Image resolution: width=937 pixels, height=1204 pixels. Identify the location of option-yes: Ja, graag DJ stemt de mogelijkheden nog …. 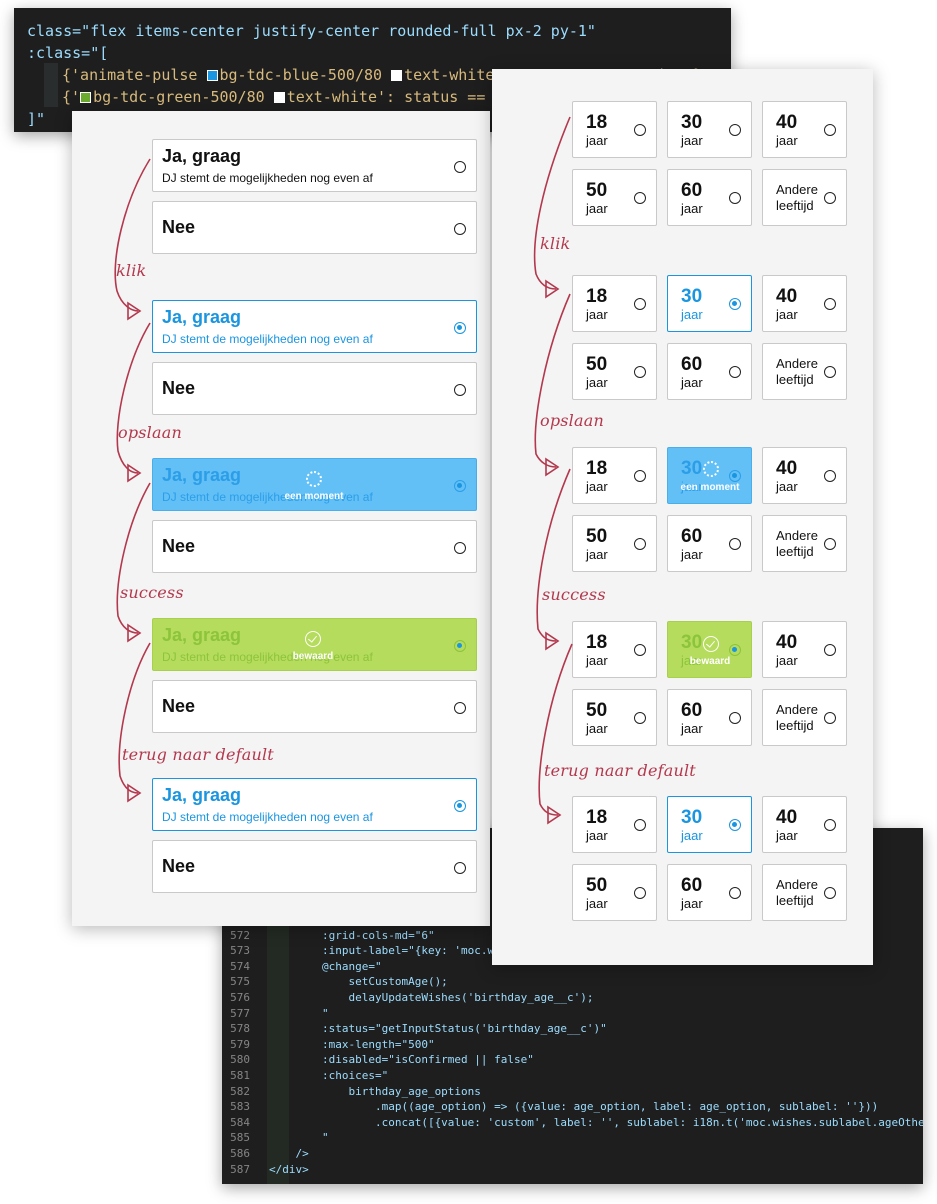
(314, 165).